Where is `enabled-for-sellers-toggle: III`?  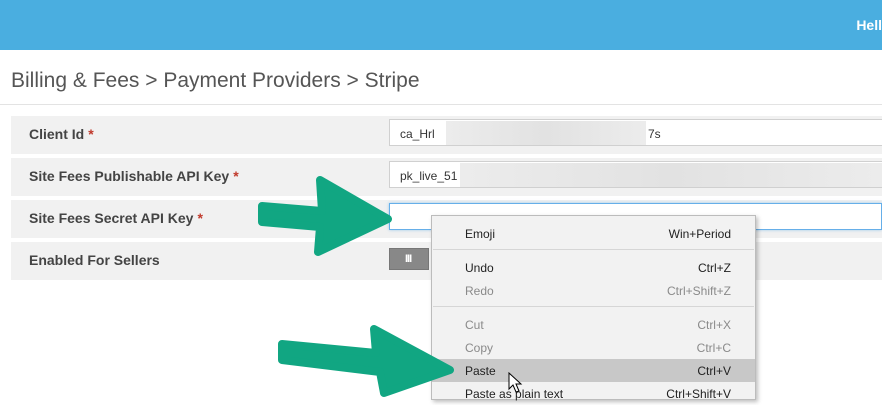 enabled-for-sellers-toggle: III is located at coordinates (409, 259).